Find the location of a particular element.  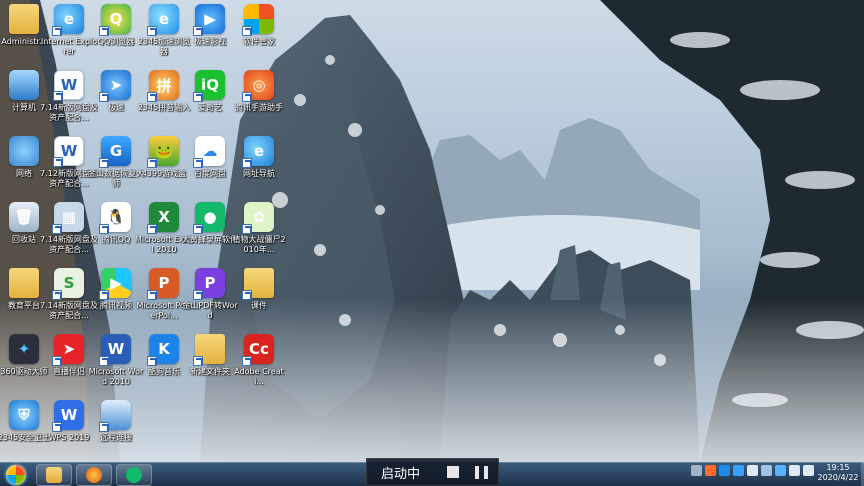

remote-desktop-icon is located at coordinates (115, 416).